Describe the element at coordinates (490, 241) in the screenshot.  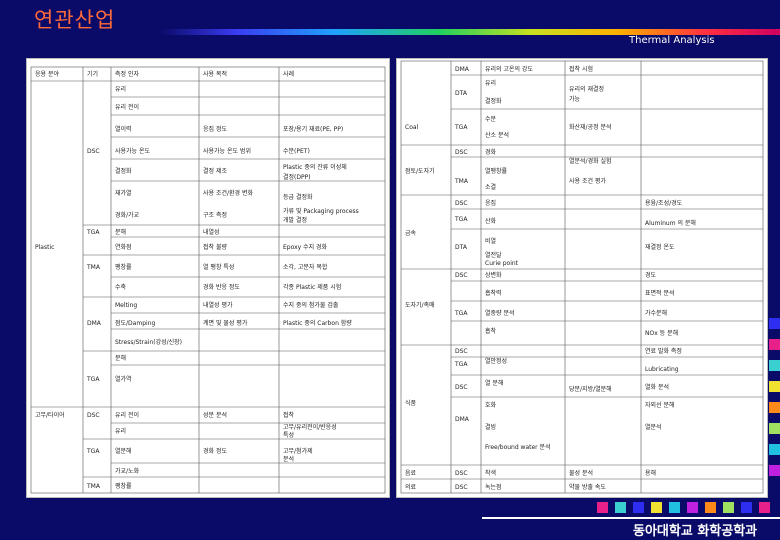
I see `table-cell: 비열` at that location.